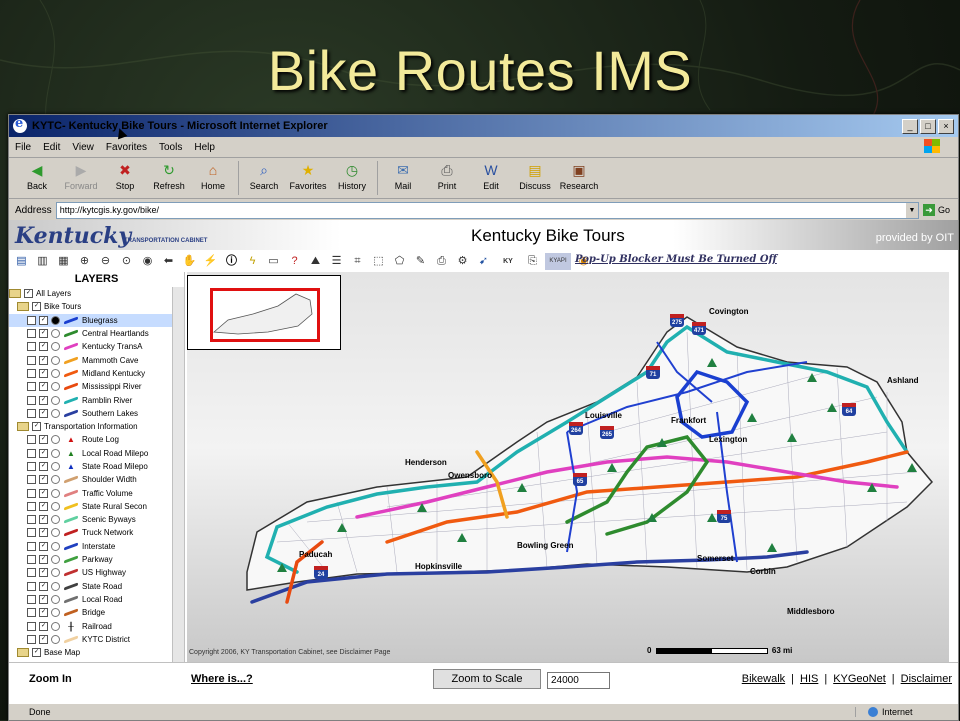 This screenshot has width=960, height=721. What do you see at coordinates (125, 174) in the screenshot?
I see `stop-button: ✖ Stop` at bounding box center [125, 174].